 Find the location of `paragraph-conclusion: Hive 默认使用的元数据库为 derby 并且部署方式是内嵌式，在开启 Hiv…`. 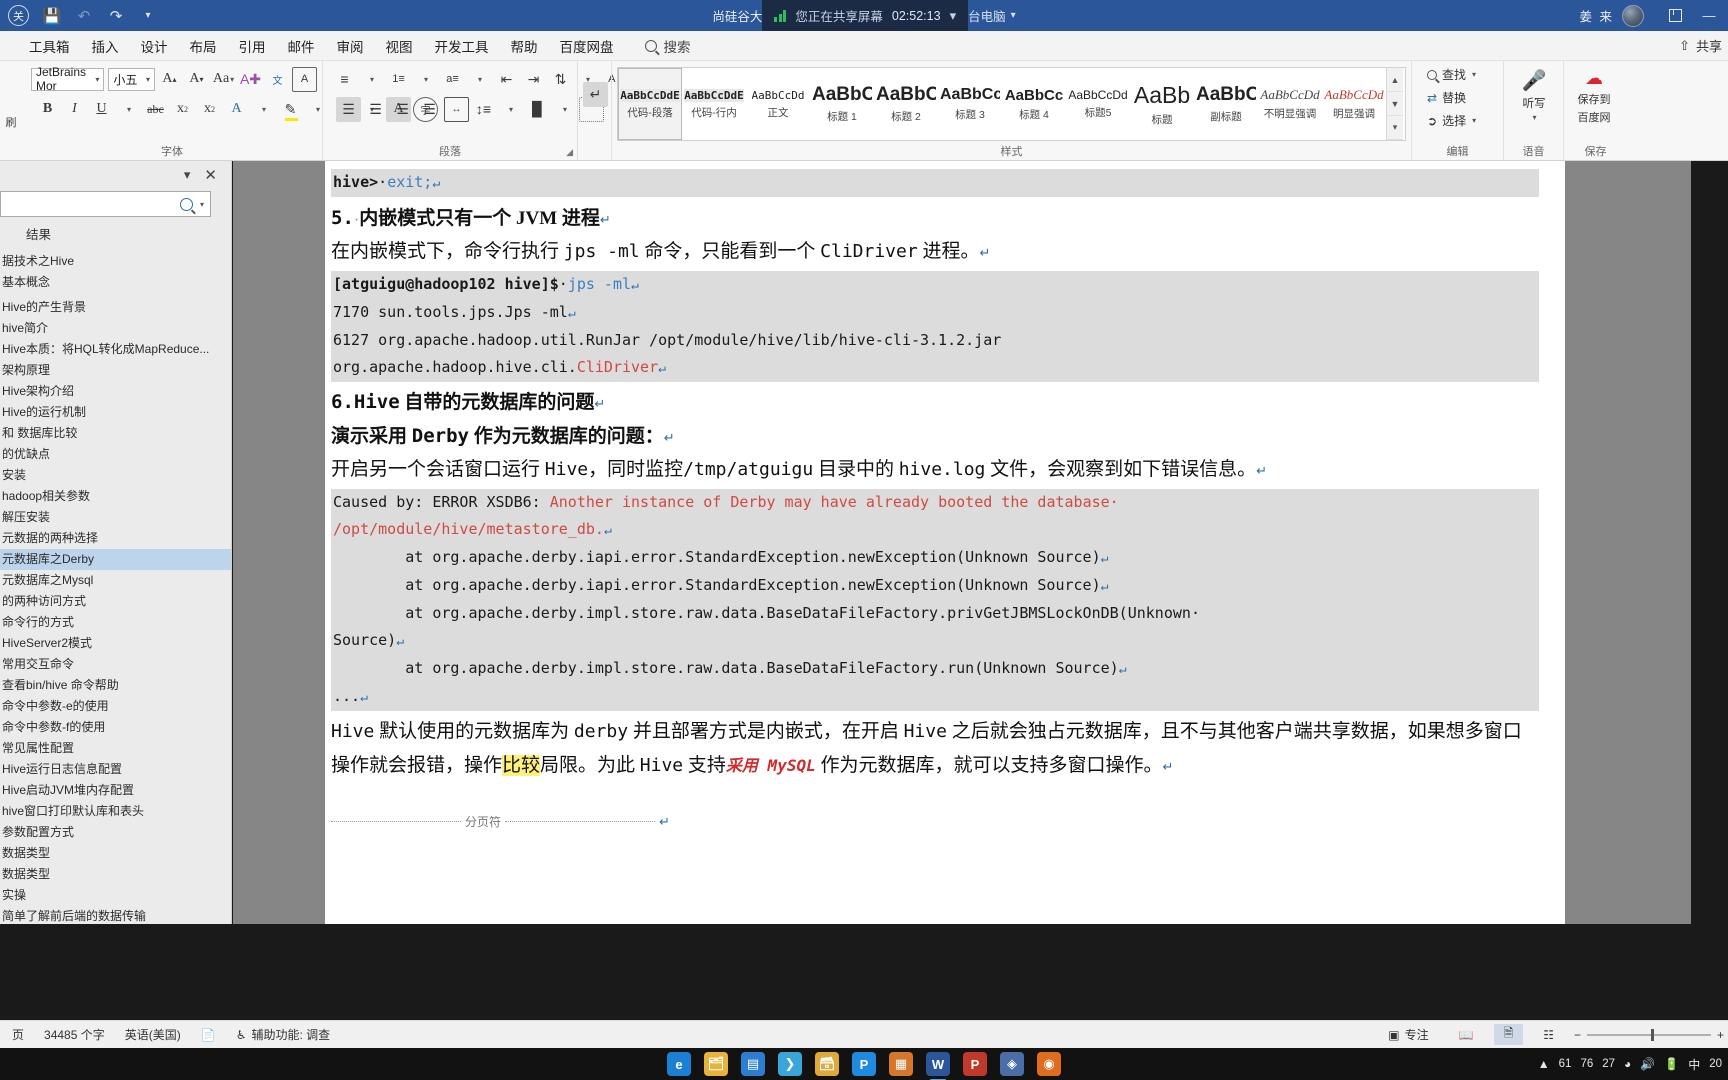

paragraph-conclusion: Hive 默认使用的元数据库为 derby 并且部署方式是内嵌式，在开启 Hiv… is located at coordinates (935, 749).